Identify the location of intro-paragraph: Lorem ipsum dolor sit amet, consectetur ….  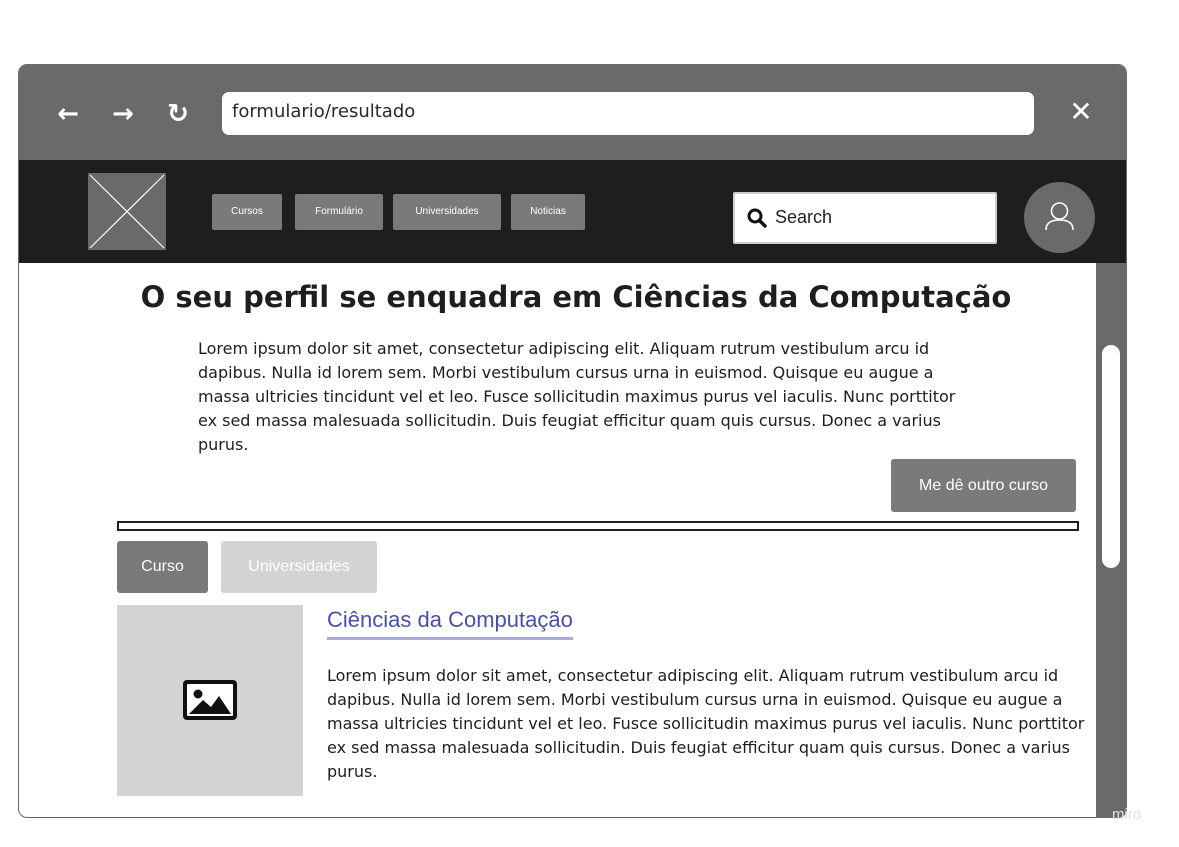
(577, 396).